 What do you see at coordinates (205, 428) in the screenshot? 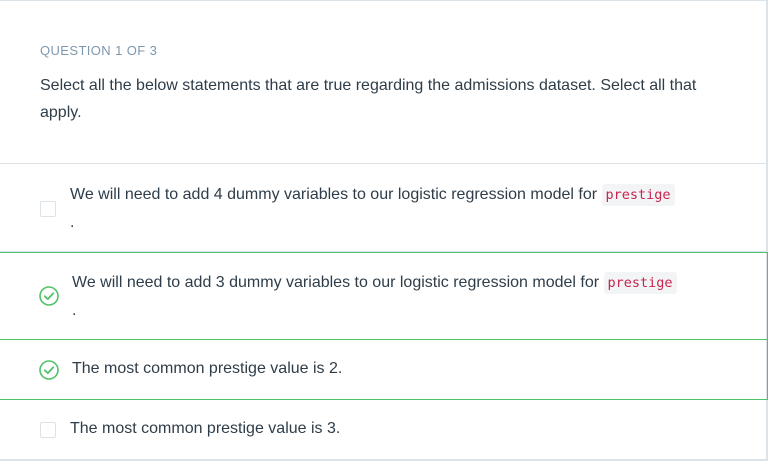
I see `option-4-label: The most common prestige value is 3.` at bounding box center [205, 428].